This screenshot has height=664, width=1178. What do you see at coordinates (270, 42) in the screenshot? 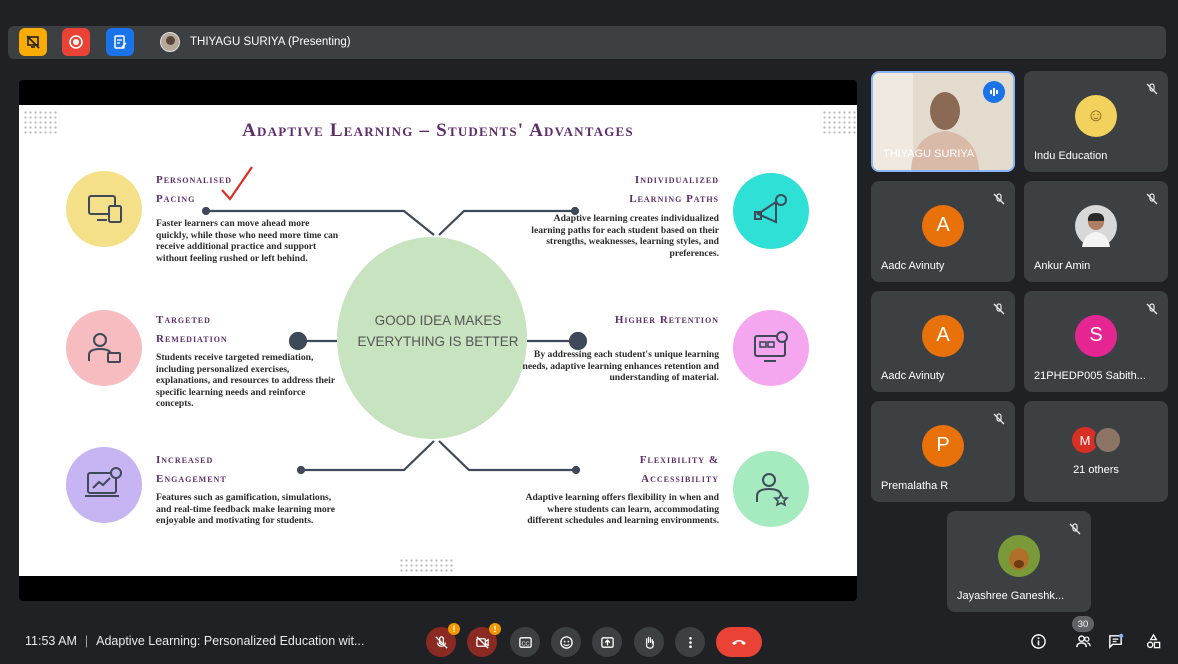
I see `presenter-label: THIYAGU SURIYA (Presenting)` at bounding box center [270, 42].